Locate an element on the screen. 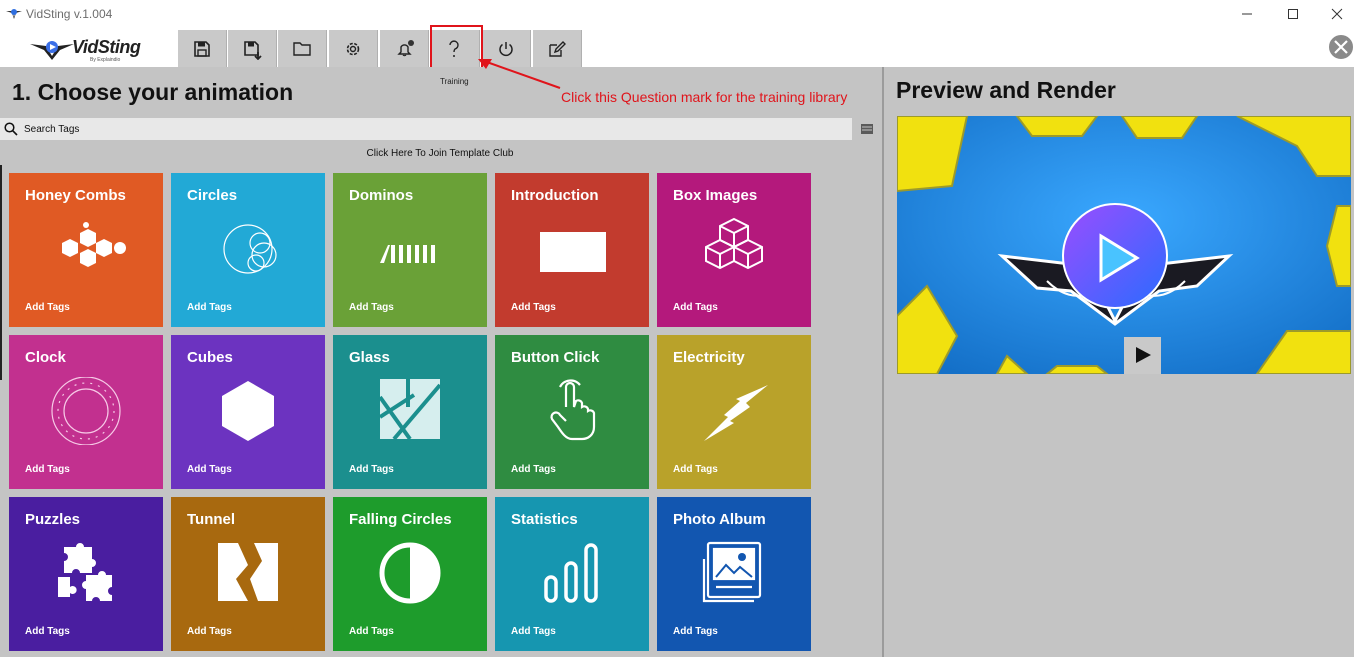 This screenshot has height=657, width=1354. circles-icon is located at coordinates (250, 249).